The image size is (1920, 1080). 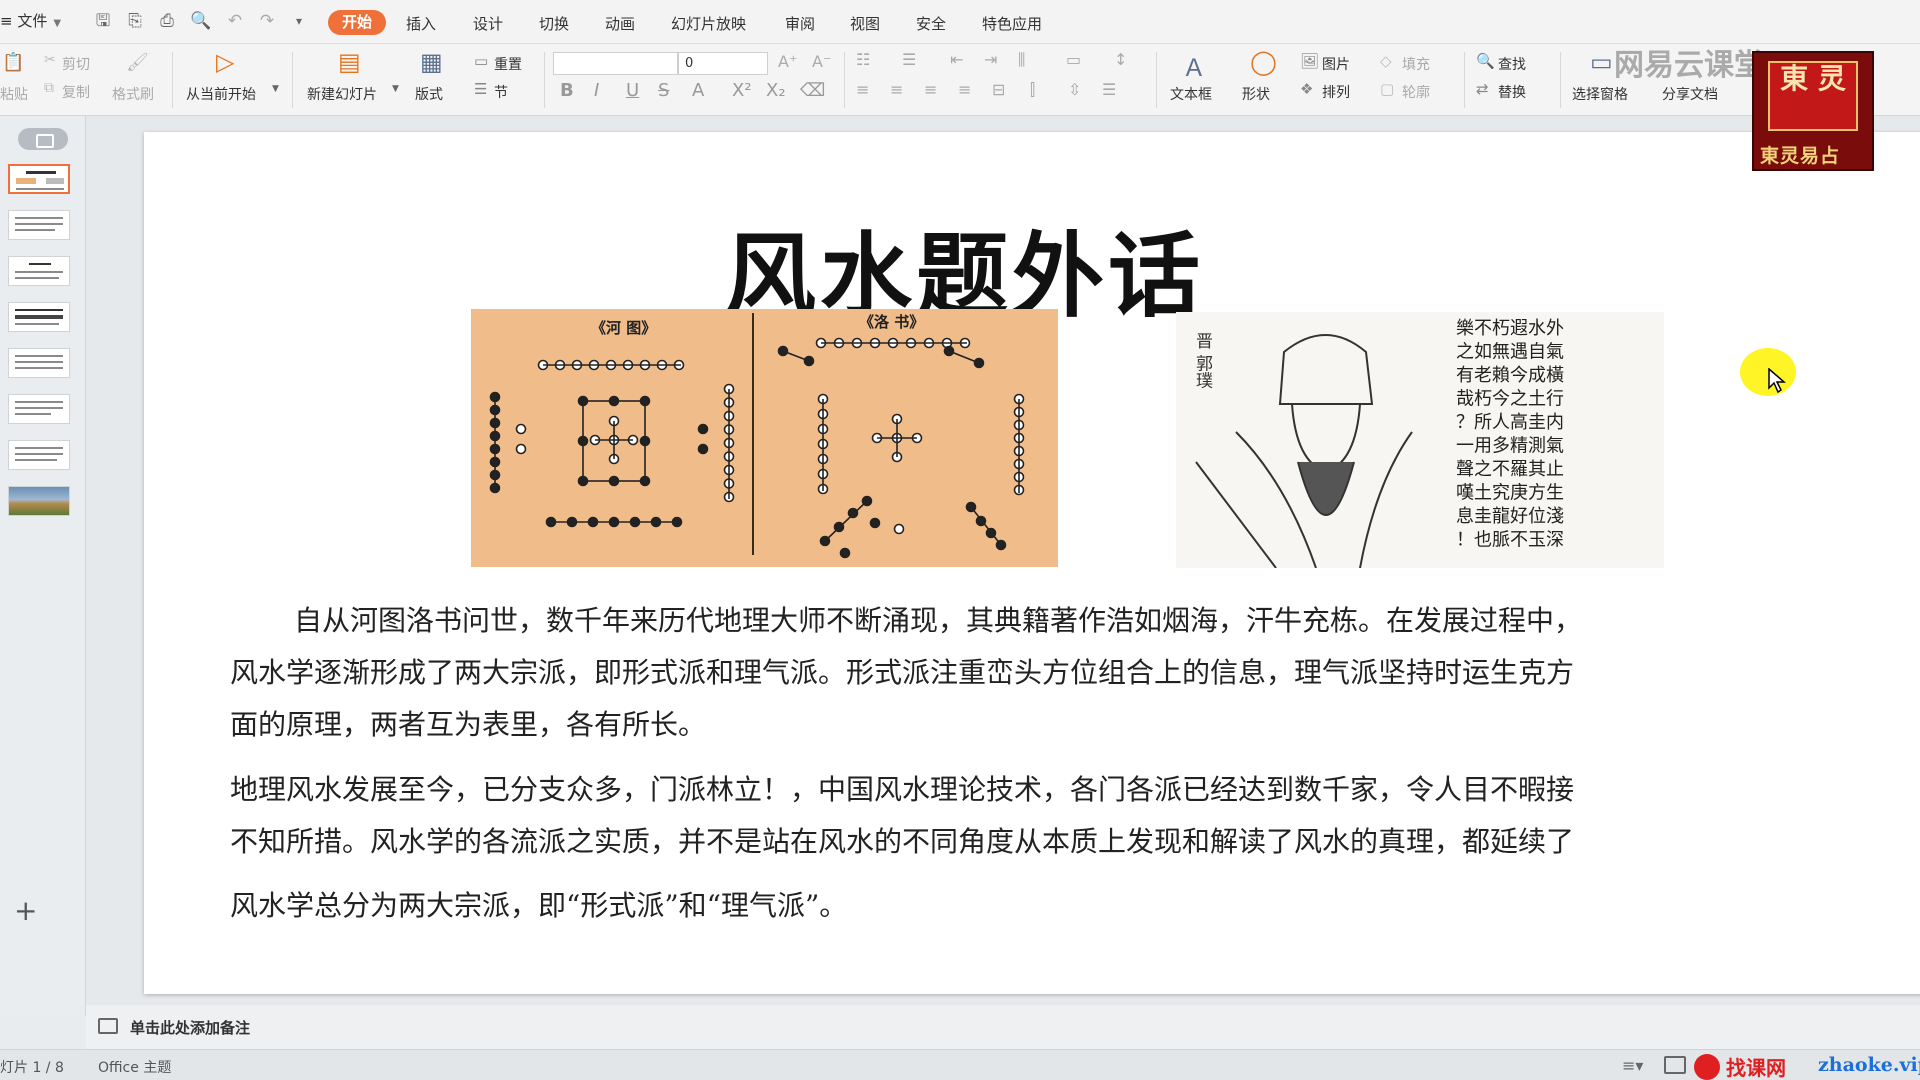 I want to click on font-size-select: 0, so click(x=723, y=63).